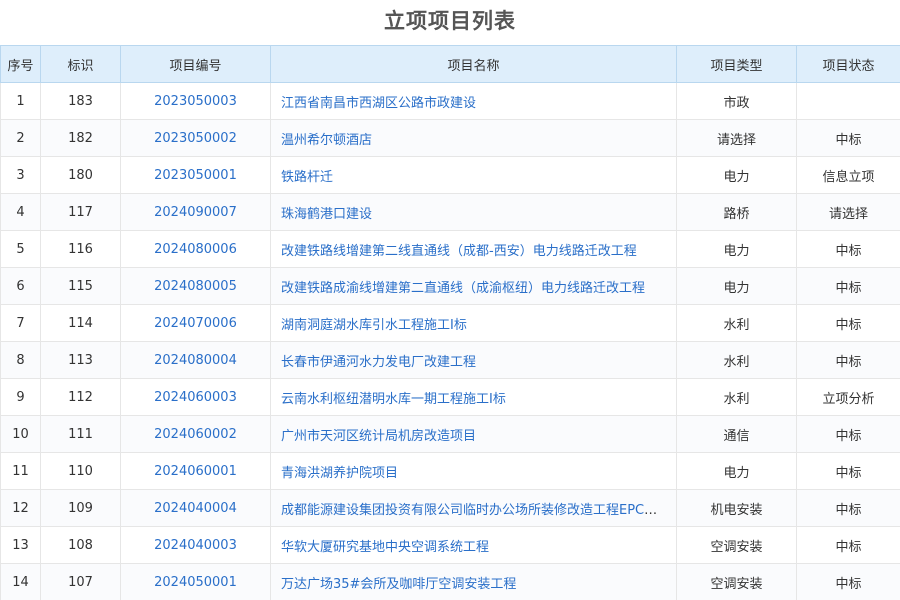 This screenshot has height=600, width=900. Describe the element at coordinates (80, 581) in the screenshot. I see `cell-id: 107` at that location.